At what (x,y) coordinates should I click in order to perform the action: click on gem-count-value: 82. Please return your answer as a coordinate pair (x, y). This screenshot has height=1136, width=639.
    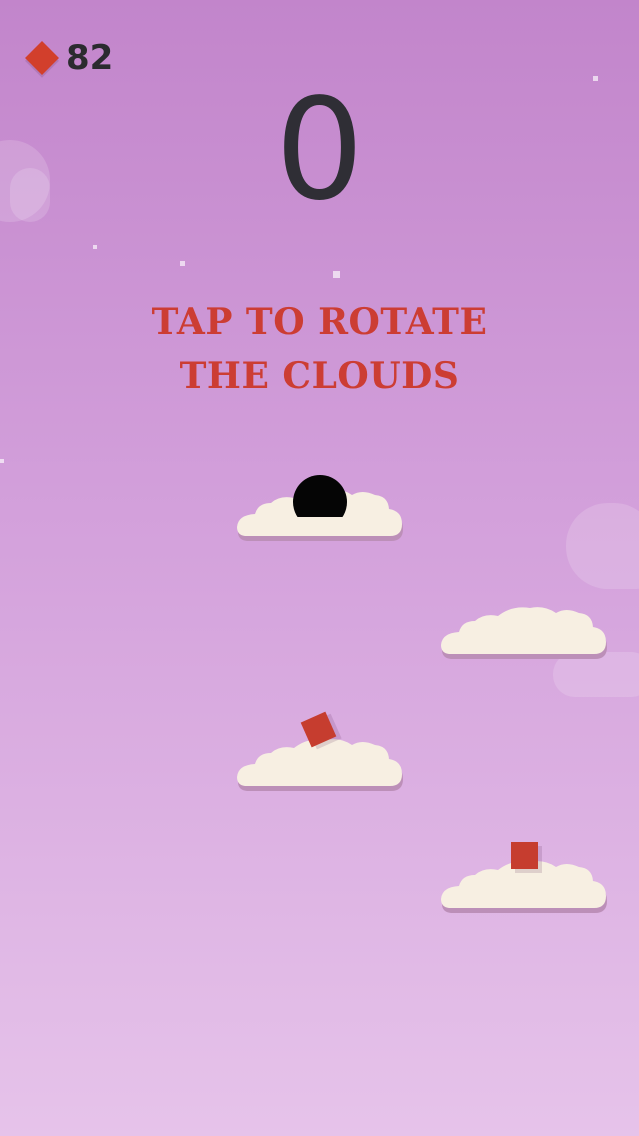
    Looking at the image, I should click on (90, 58).